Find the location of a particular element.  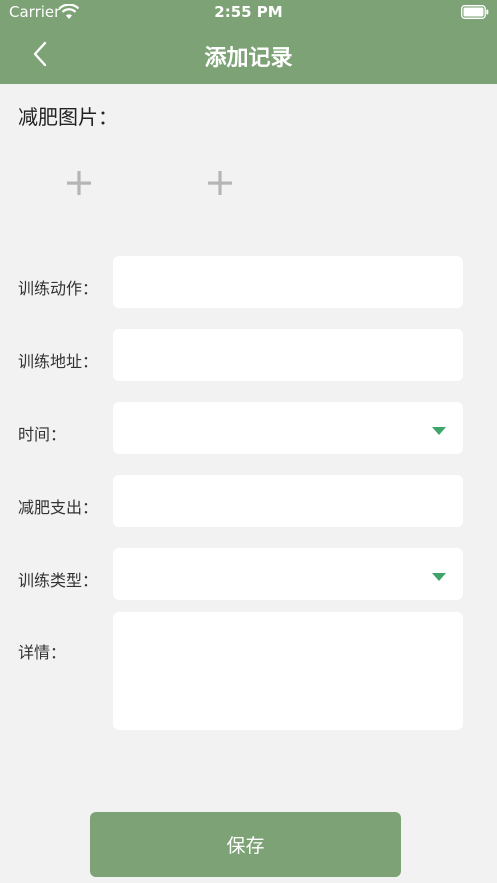

expense-input is located at coordinates (288, 501).